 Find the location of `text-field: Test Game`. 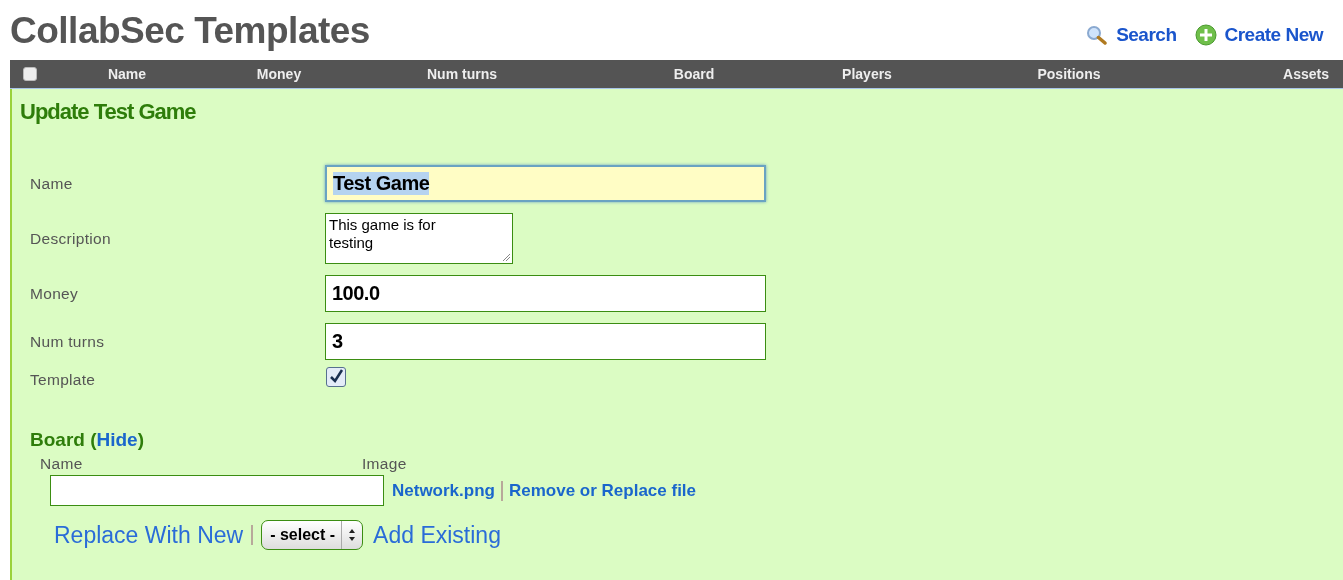

text-field: Test Game is located at coordinates (545, 183).